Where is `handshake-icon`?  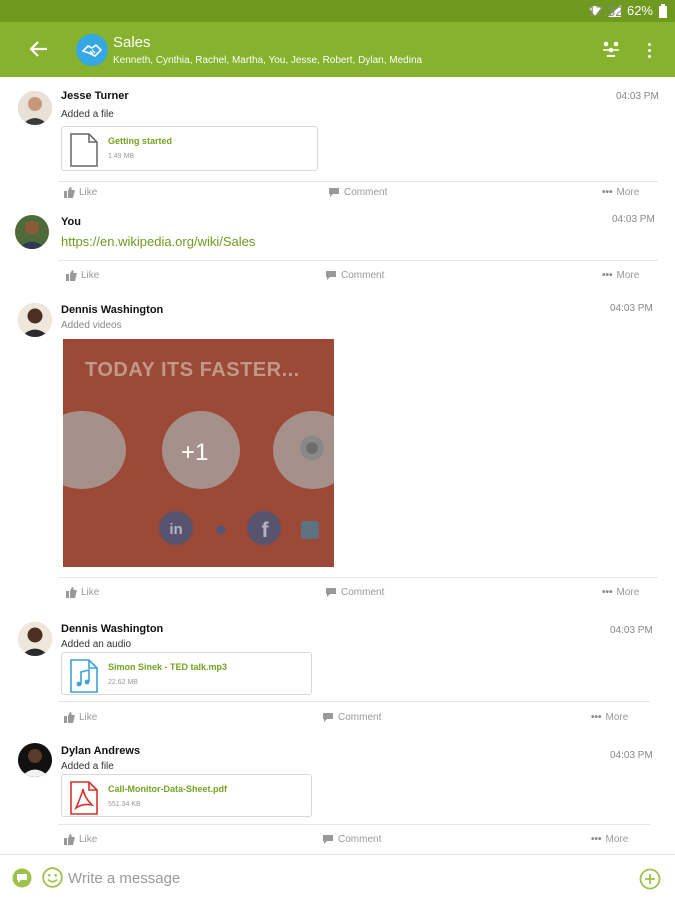 handshake-icon is located at coordinates (92, 50).